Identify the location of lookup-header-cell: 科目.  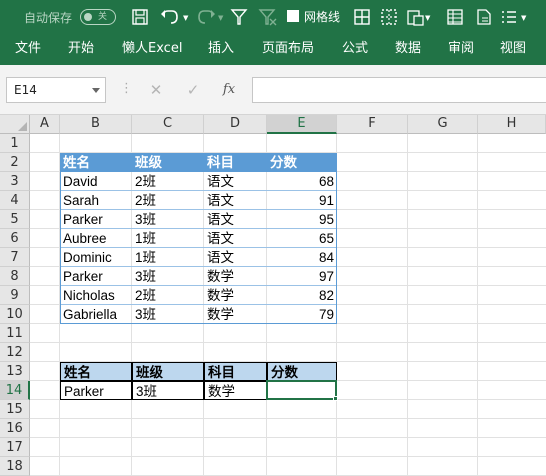
(235, 371).